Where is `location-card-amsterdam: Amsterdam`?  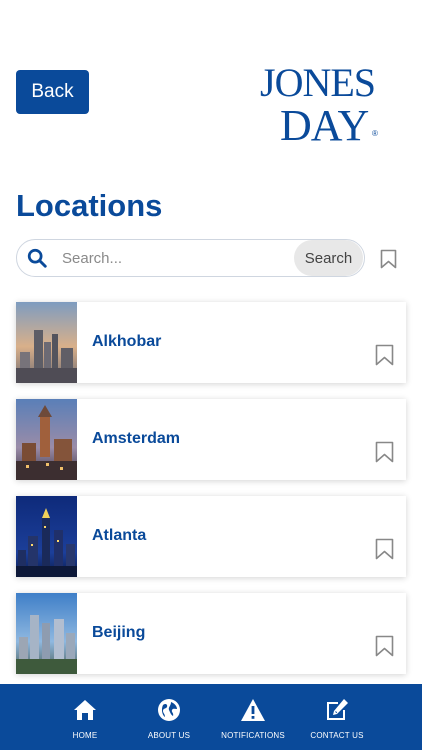 location-card-amsterdam: Amsterdam is located at coordinates (211, 439).